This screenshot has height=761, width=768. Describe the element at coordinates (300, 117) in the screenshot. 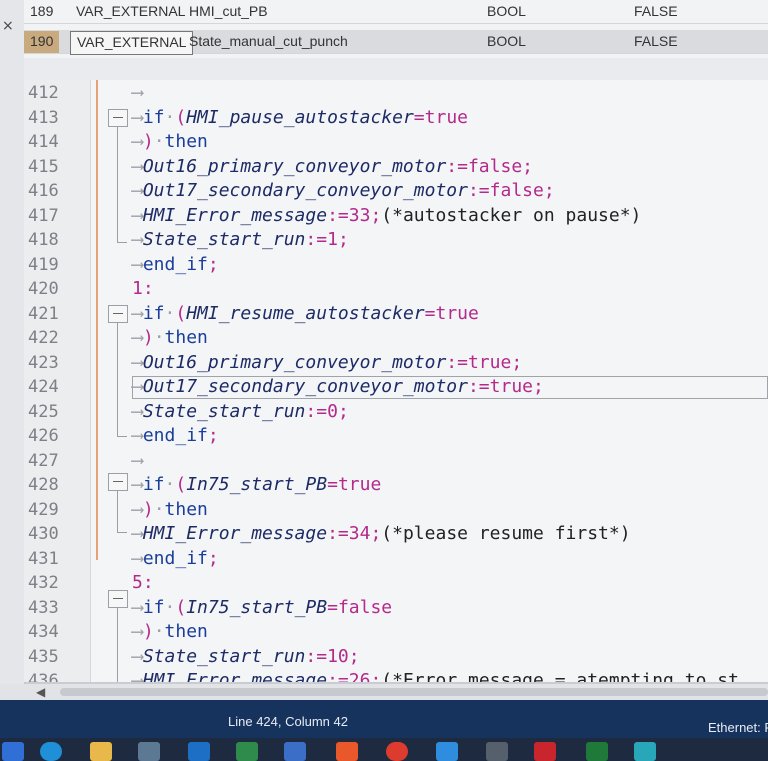

I see `code-line: ⟶if·(HMI_pause_autostacker=true` at that location.